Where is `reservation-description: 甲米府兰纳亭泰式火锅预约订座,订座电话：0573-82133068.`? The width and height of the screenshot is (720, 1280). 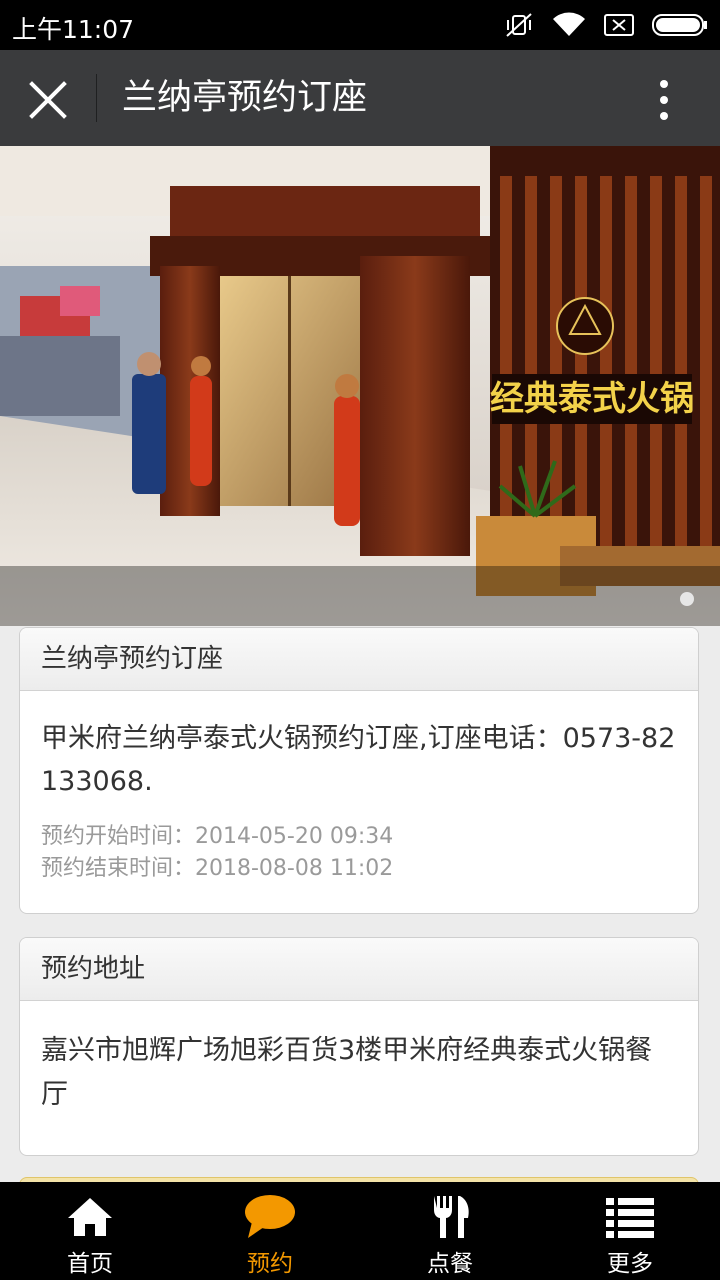
reservation-description: 甲米府兰纳亭泰式火锅预约订座,订座电话：0573-82133068. is located at coordinates (358, 760).